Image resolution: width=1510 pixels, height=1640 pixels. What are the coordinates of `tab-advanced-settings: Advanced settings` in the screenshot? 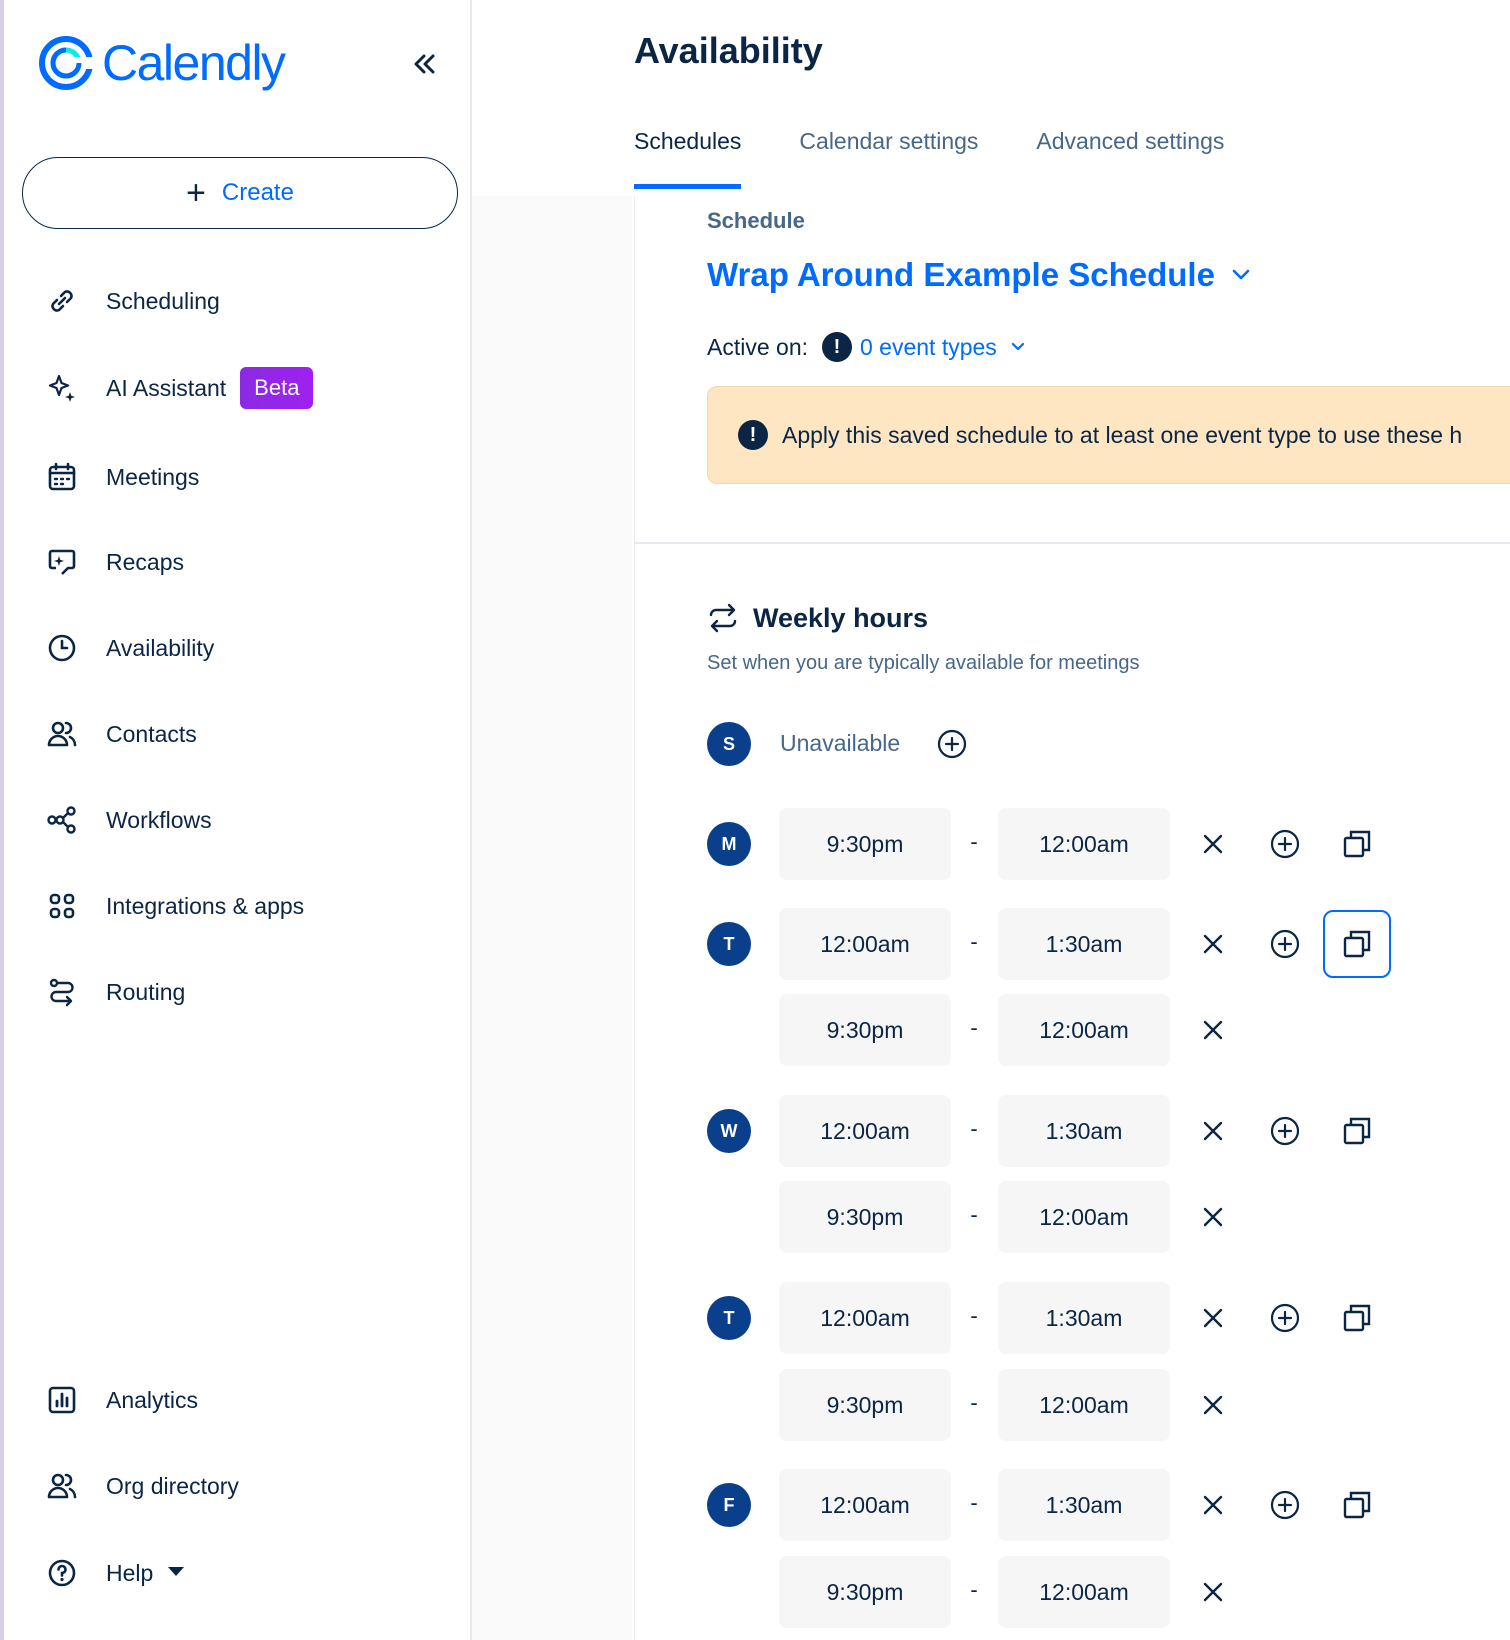 It's located at (1130, 158).